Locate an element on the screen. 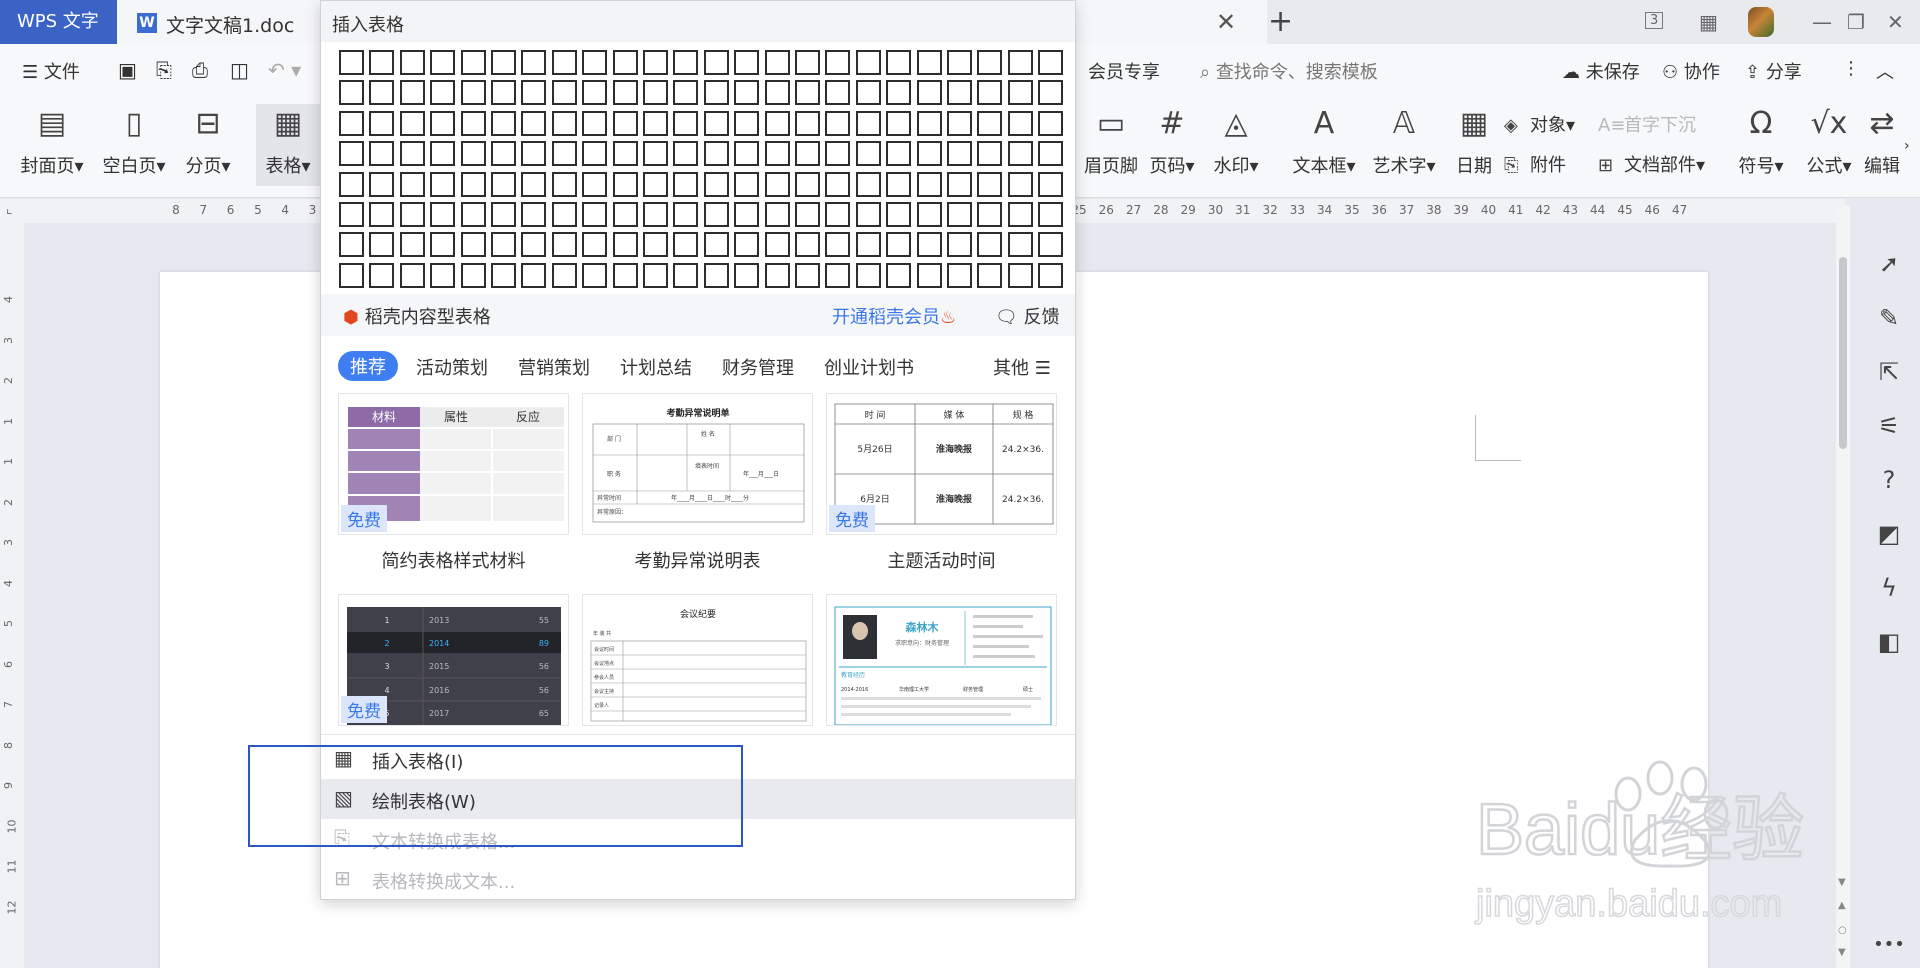  bolt-icon: ϟ is located at coordinates (1889, 588).